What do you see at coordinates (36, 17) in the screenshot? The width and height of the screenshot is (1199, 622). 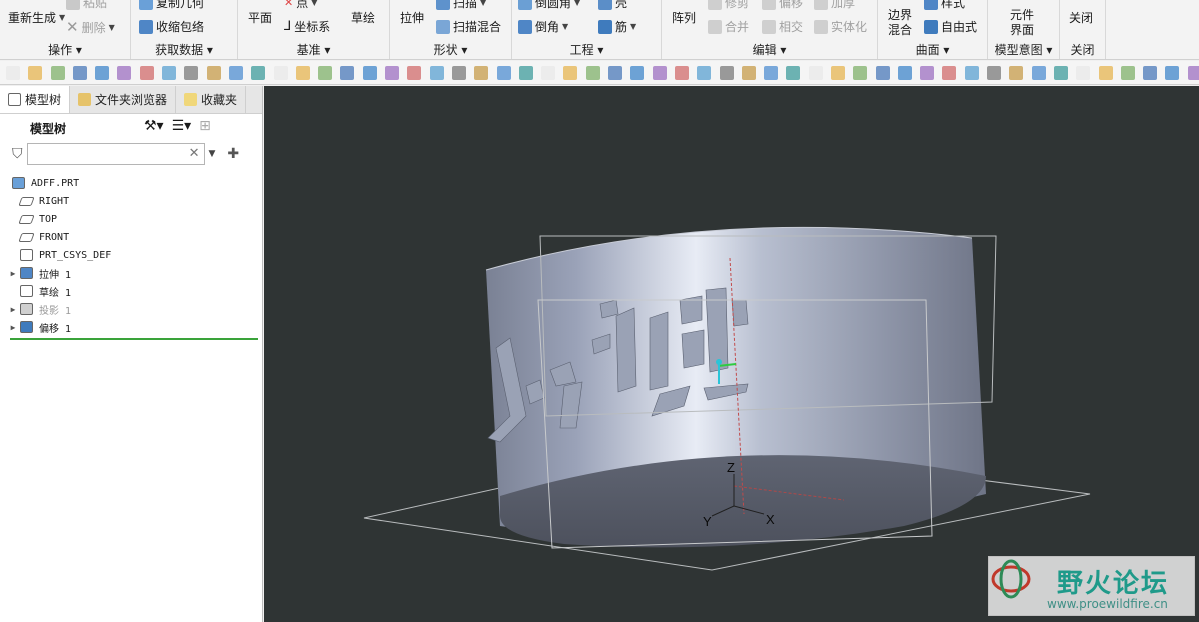 I see `regenerate-button: 重新生成 ▼` at bounding box center [36, 17].